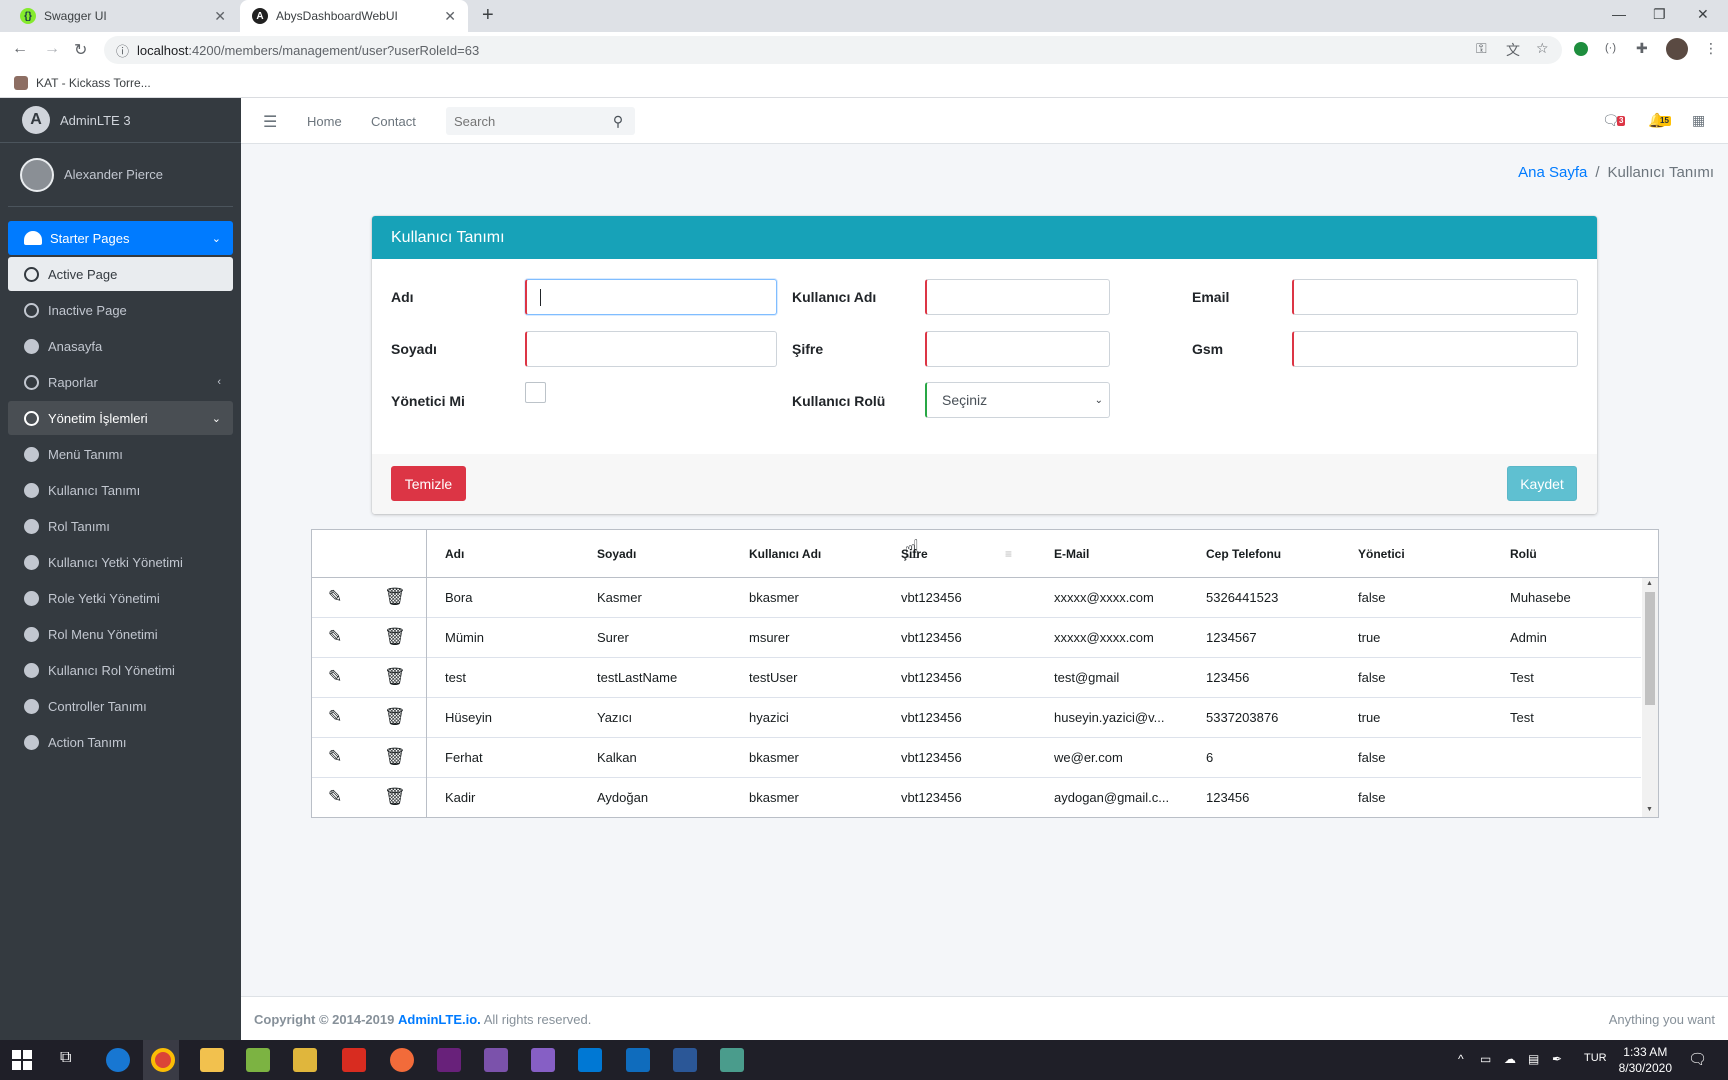 The width and height of the screenshot is (1728, 1080). I want to click on column-header: Soyadı, so click(616, 554).